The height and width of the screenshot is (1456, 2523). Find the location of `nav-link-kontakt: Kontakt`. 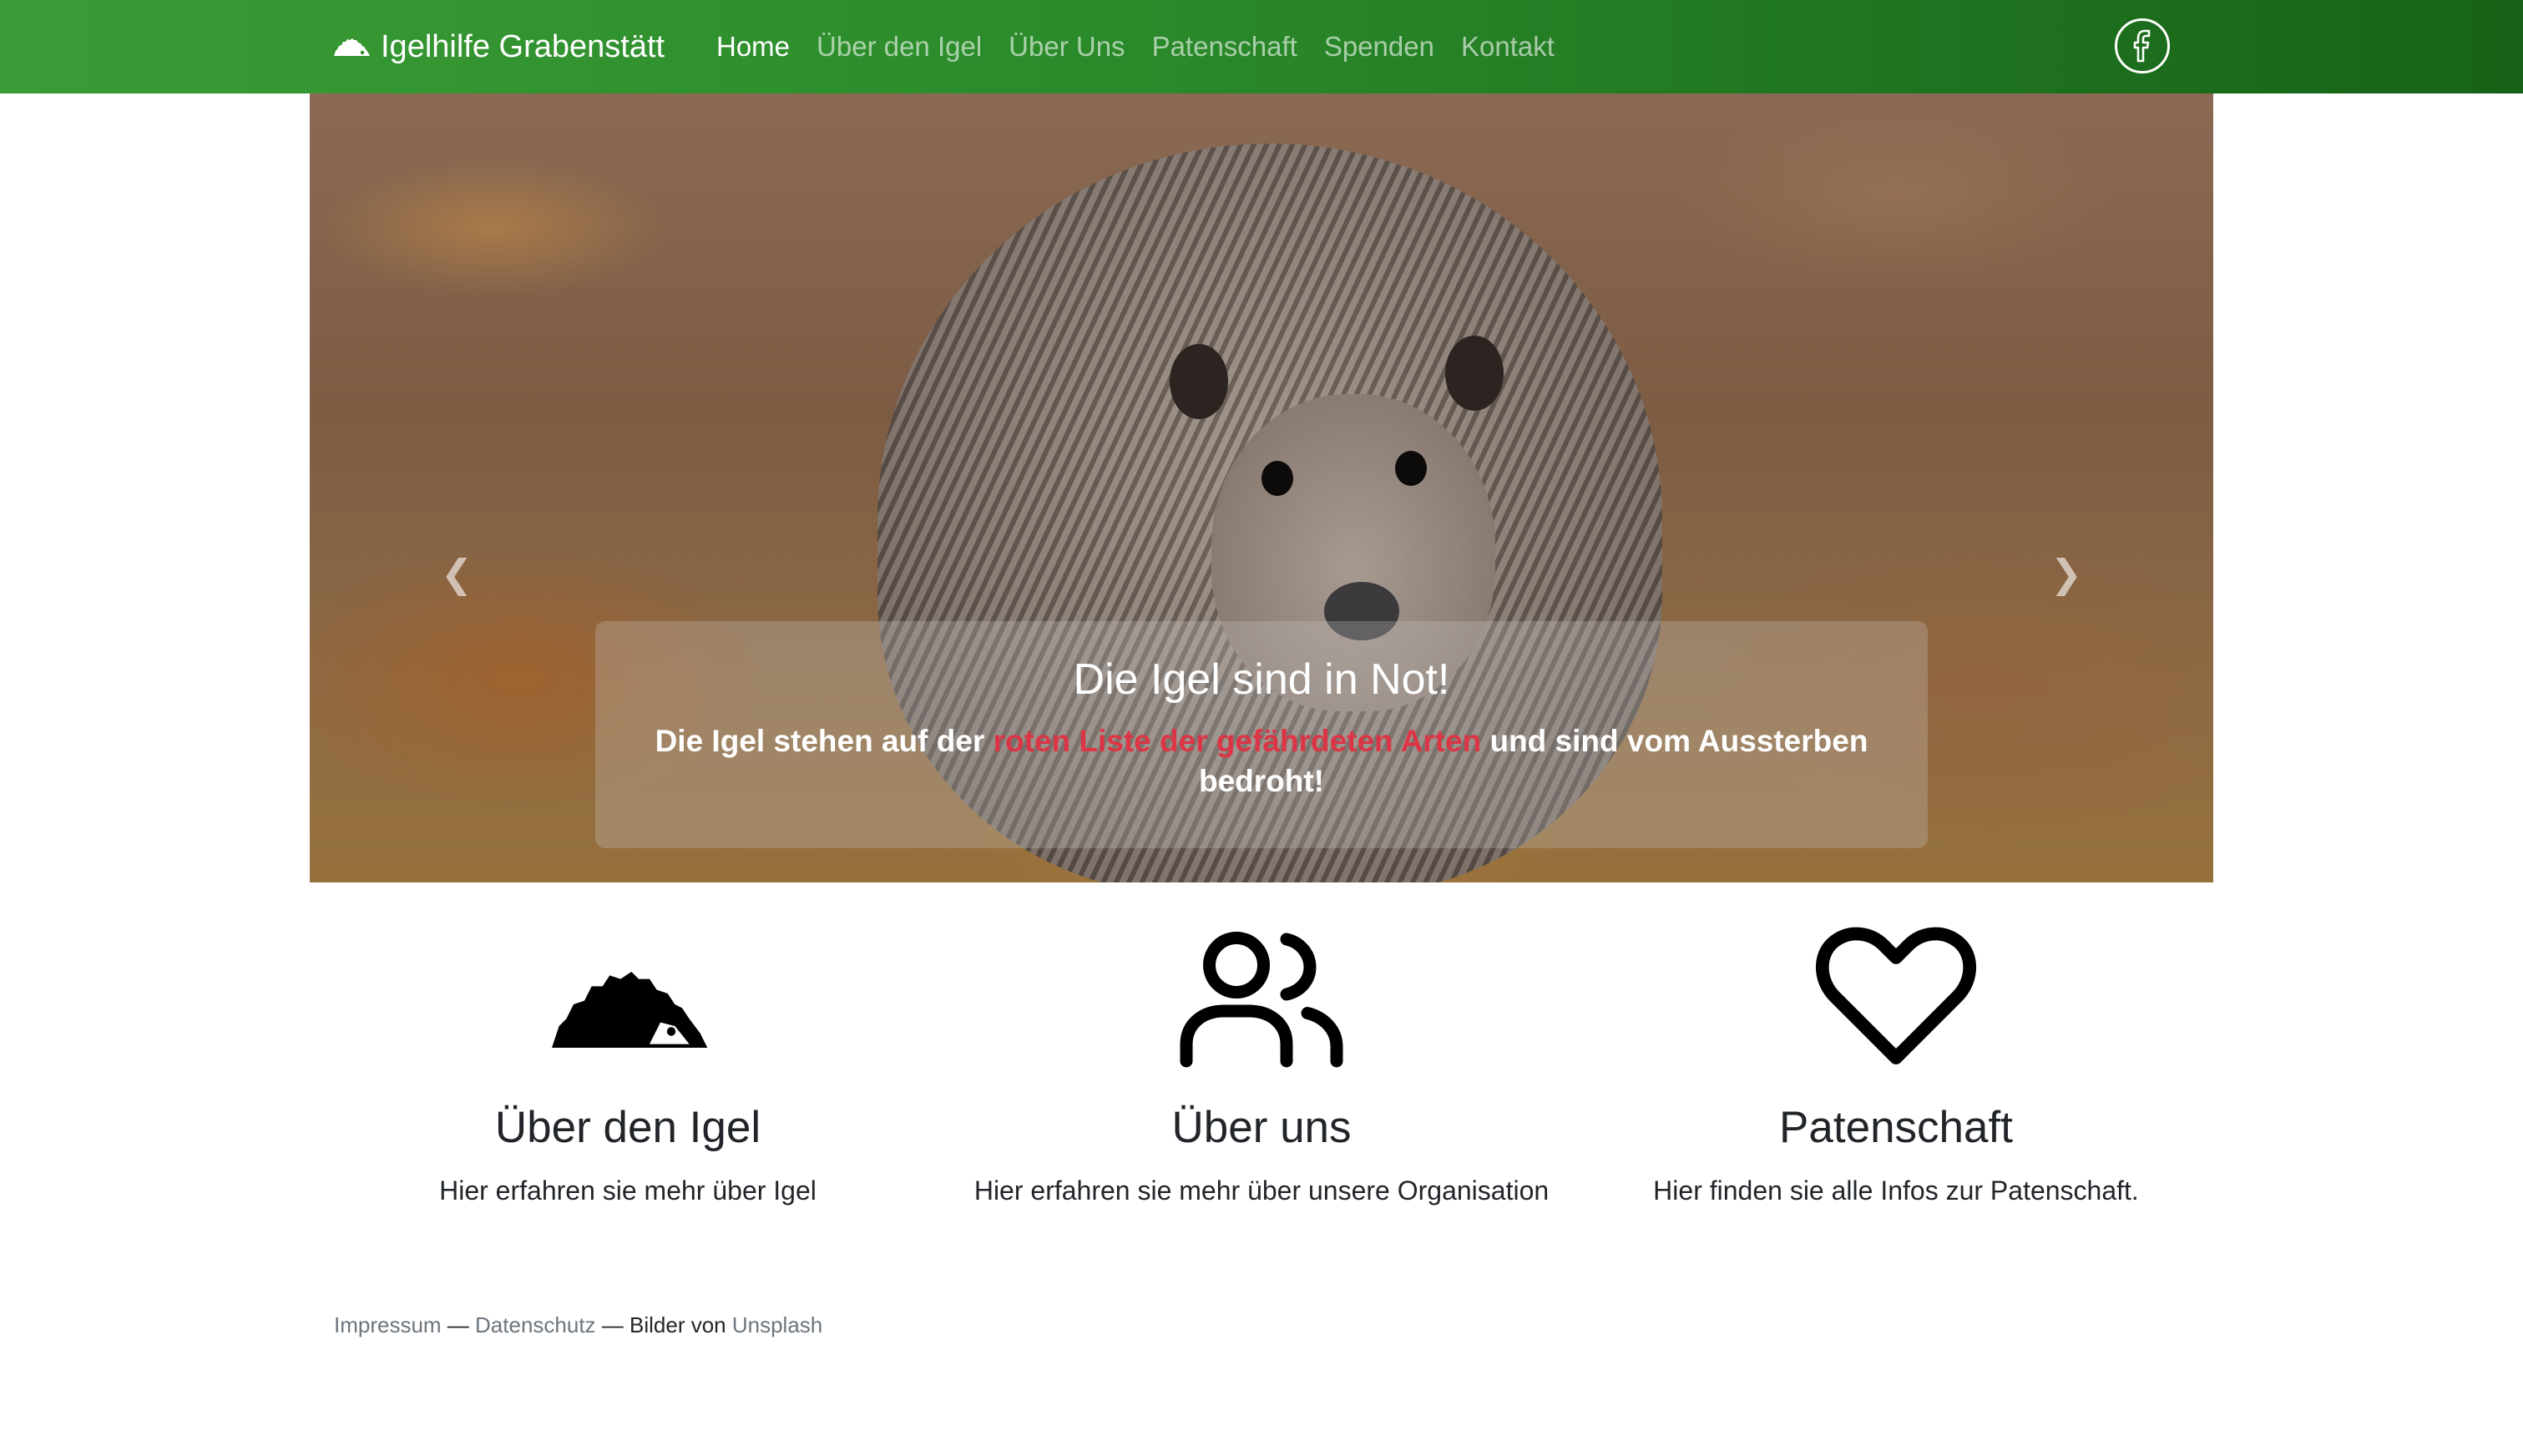

nav-link-kontakt: Kontakt is located at coordinates (1508, 47).